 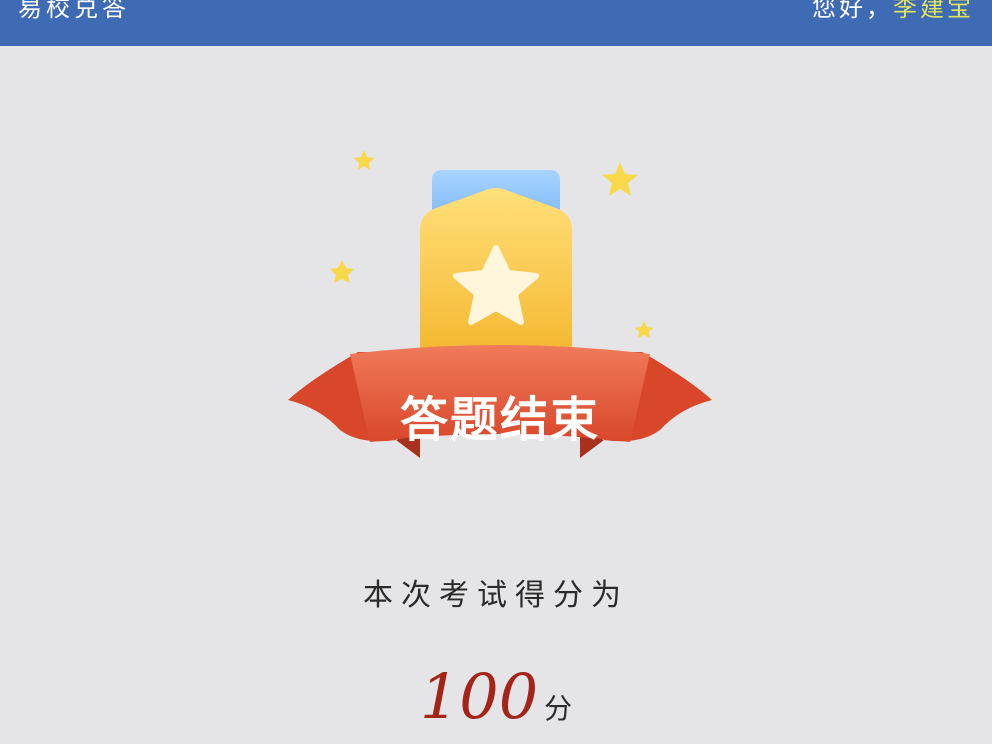 I want to click on app-title: 易校兑答, so click(x=74, y=11).